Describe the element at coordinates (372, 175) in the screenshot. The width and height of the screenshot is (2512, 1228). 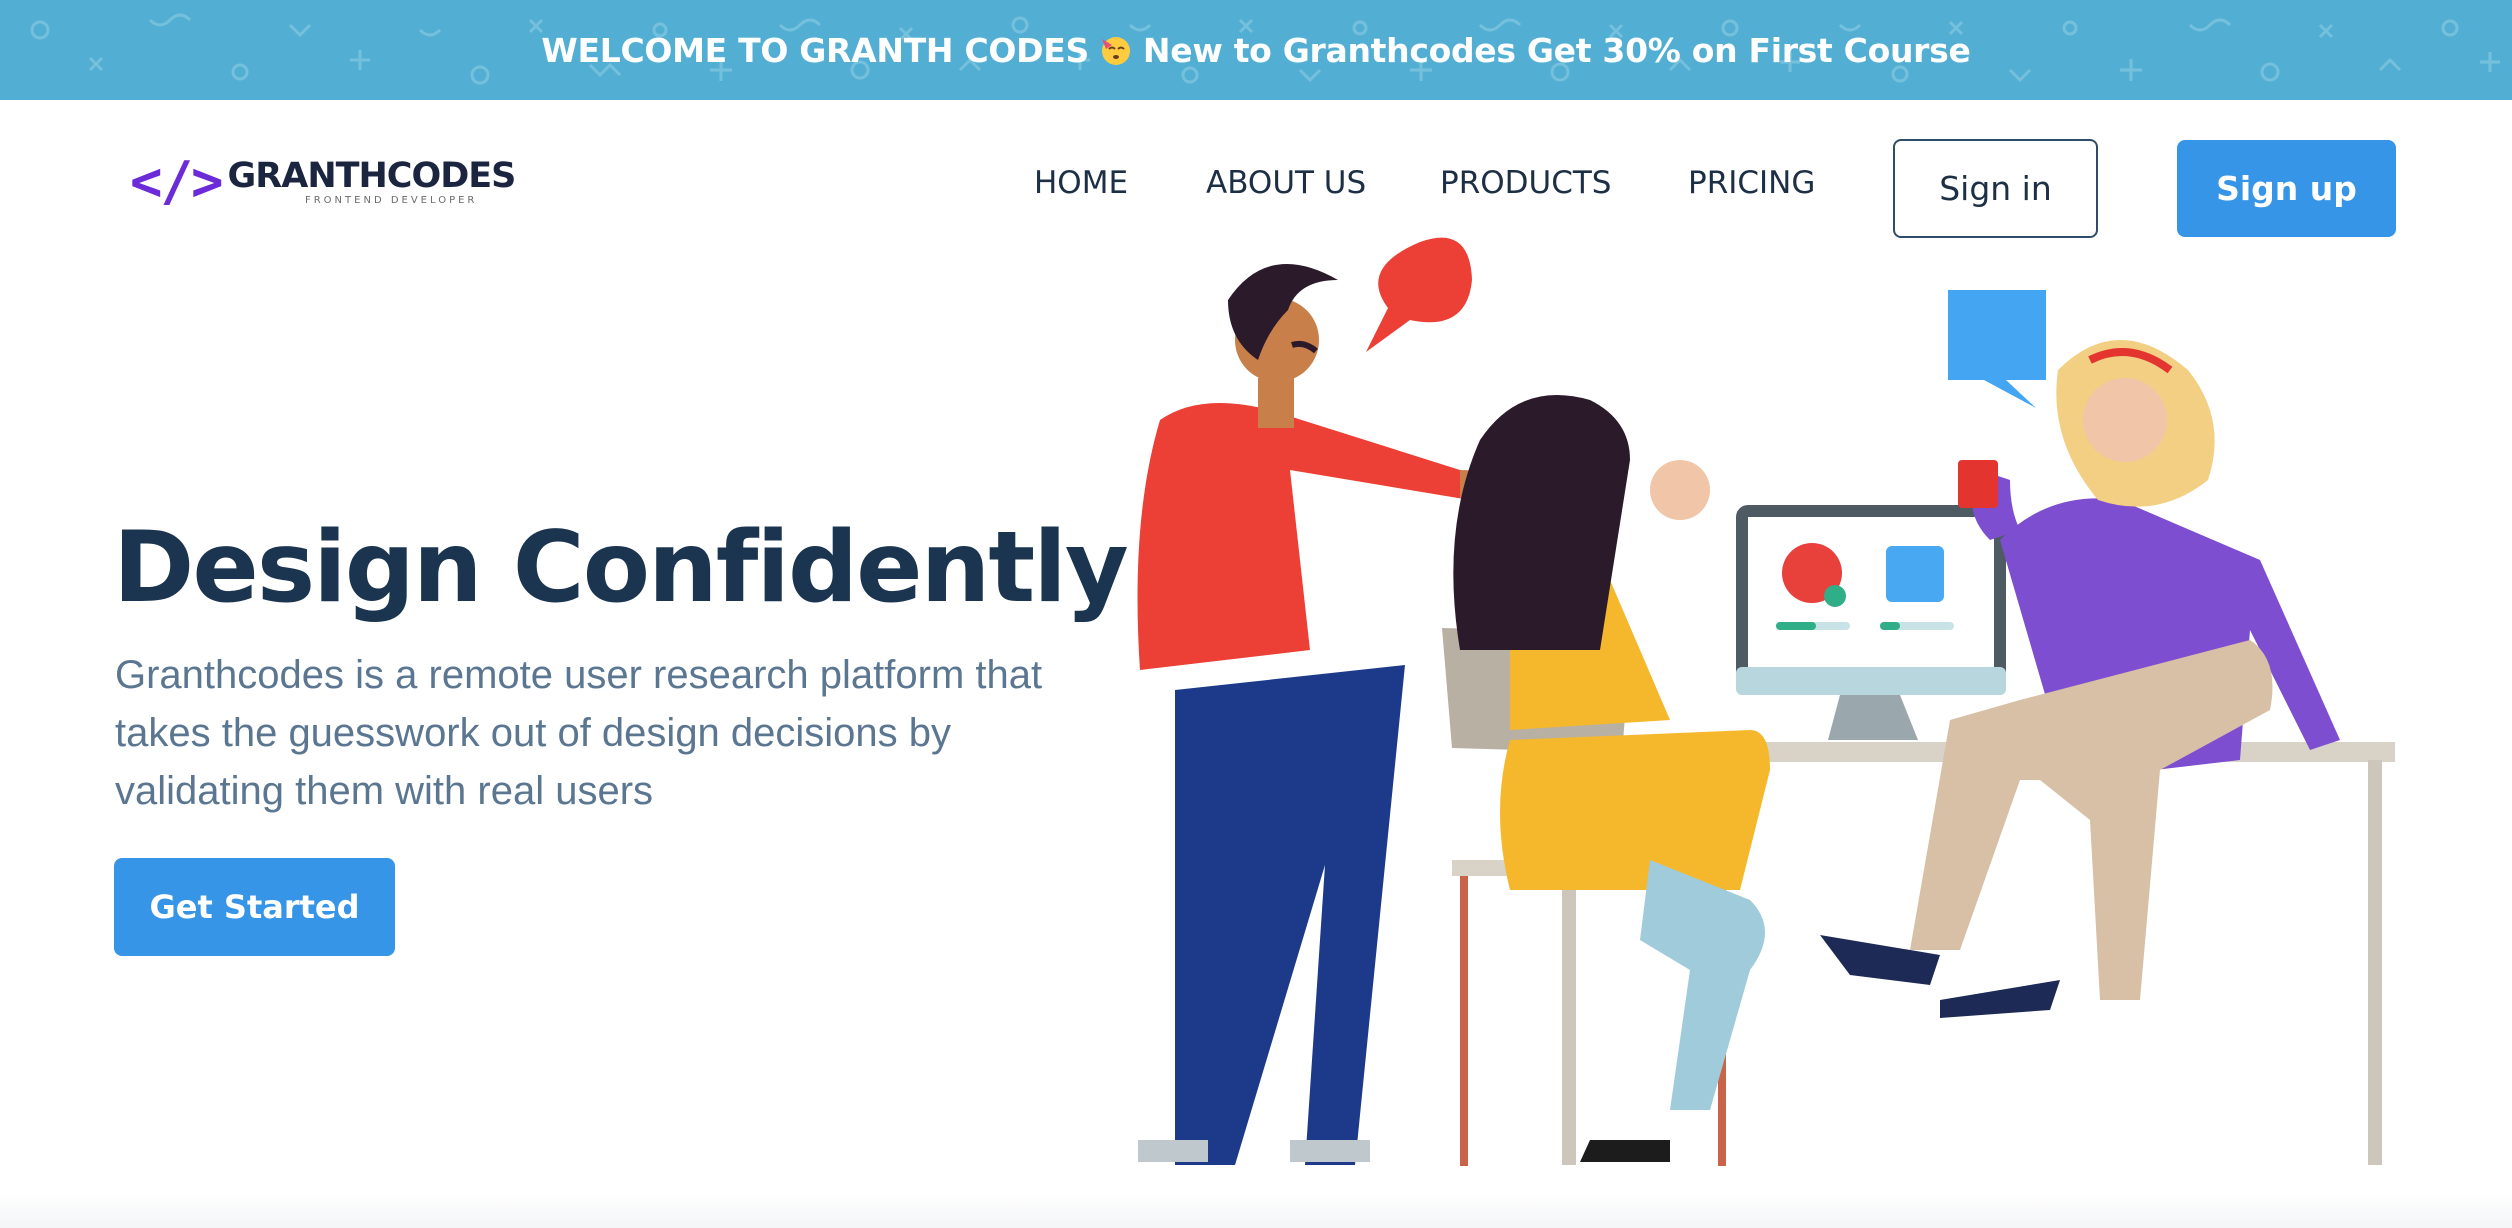
I see `logo-name: GRANTHCODES` at that location.